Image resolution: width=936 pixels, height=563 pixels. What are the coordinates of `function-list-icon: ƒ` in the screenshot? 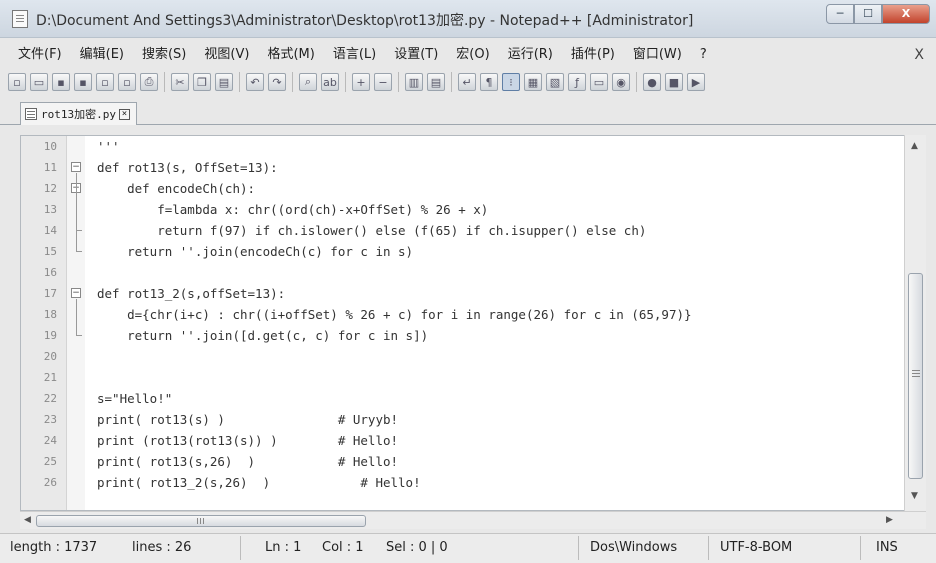 It's located at (577, 82).